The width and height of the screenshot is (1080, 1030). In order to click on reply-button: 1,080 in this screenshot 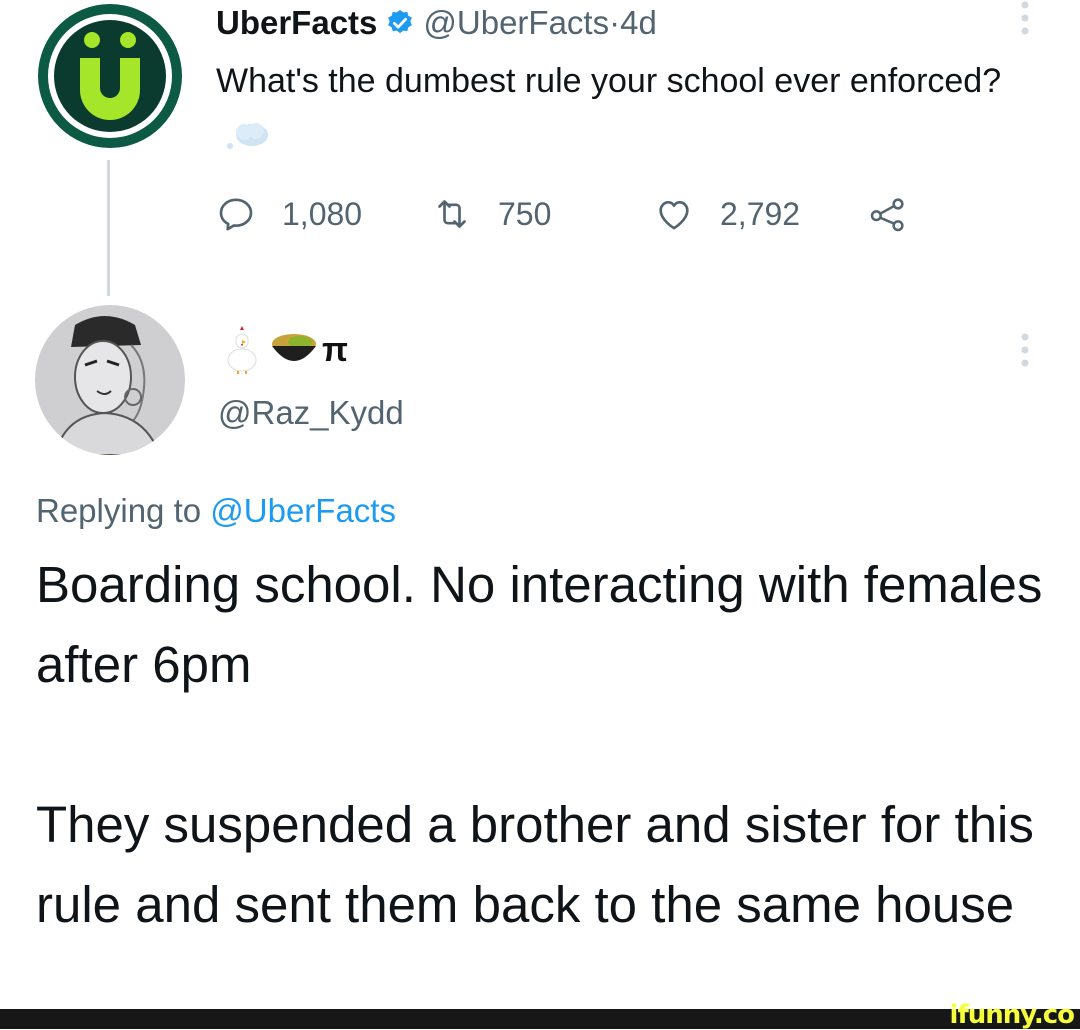, I will do `click(289, 214)`.